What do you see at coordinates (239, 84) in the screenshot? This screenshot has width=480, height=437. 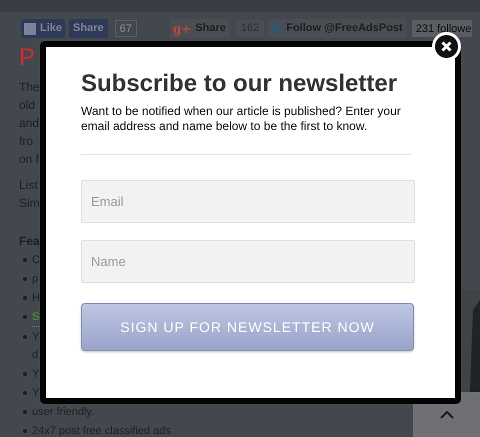 I see `modal-title: Subscribe to our newsletter` at bounding box center [239, 84].